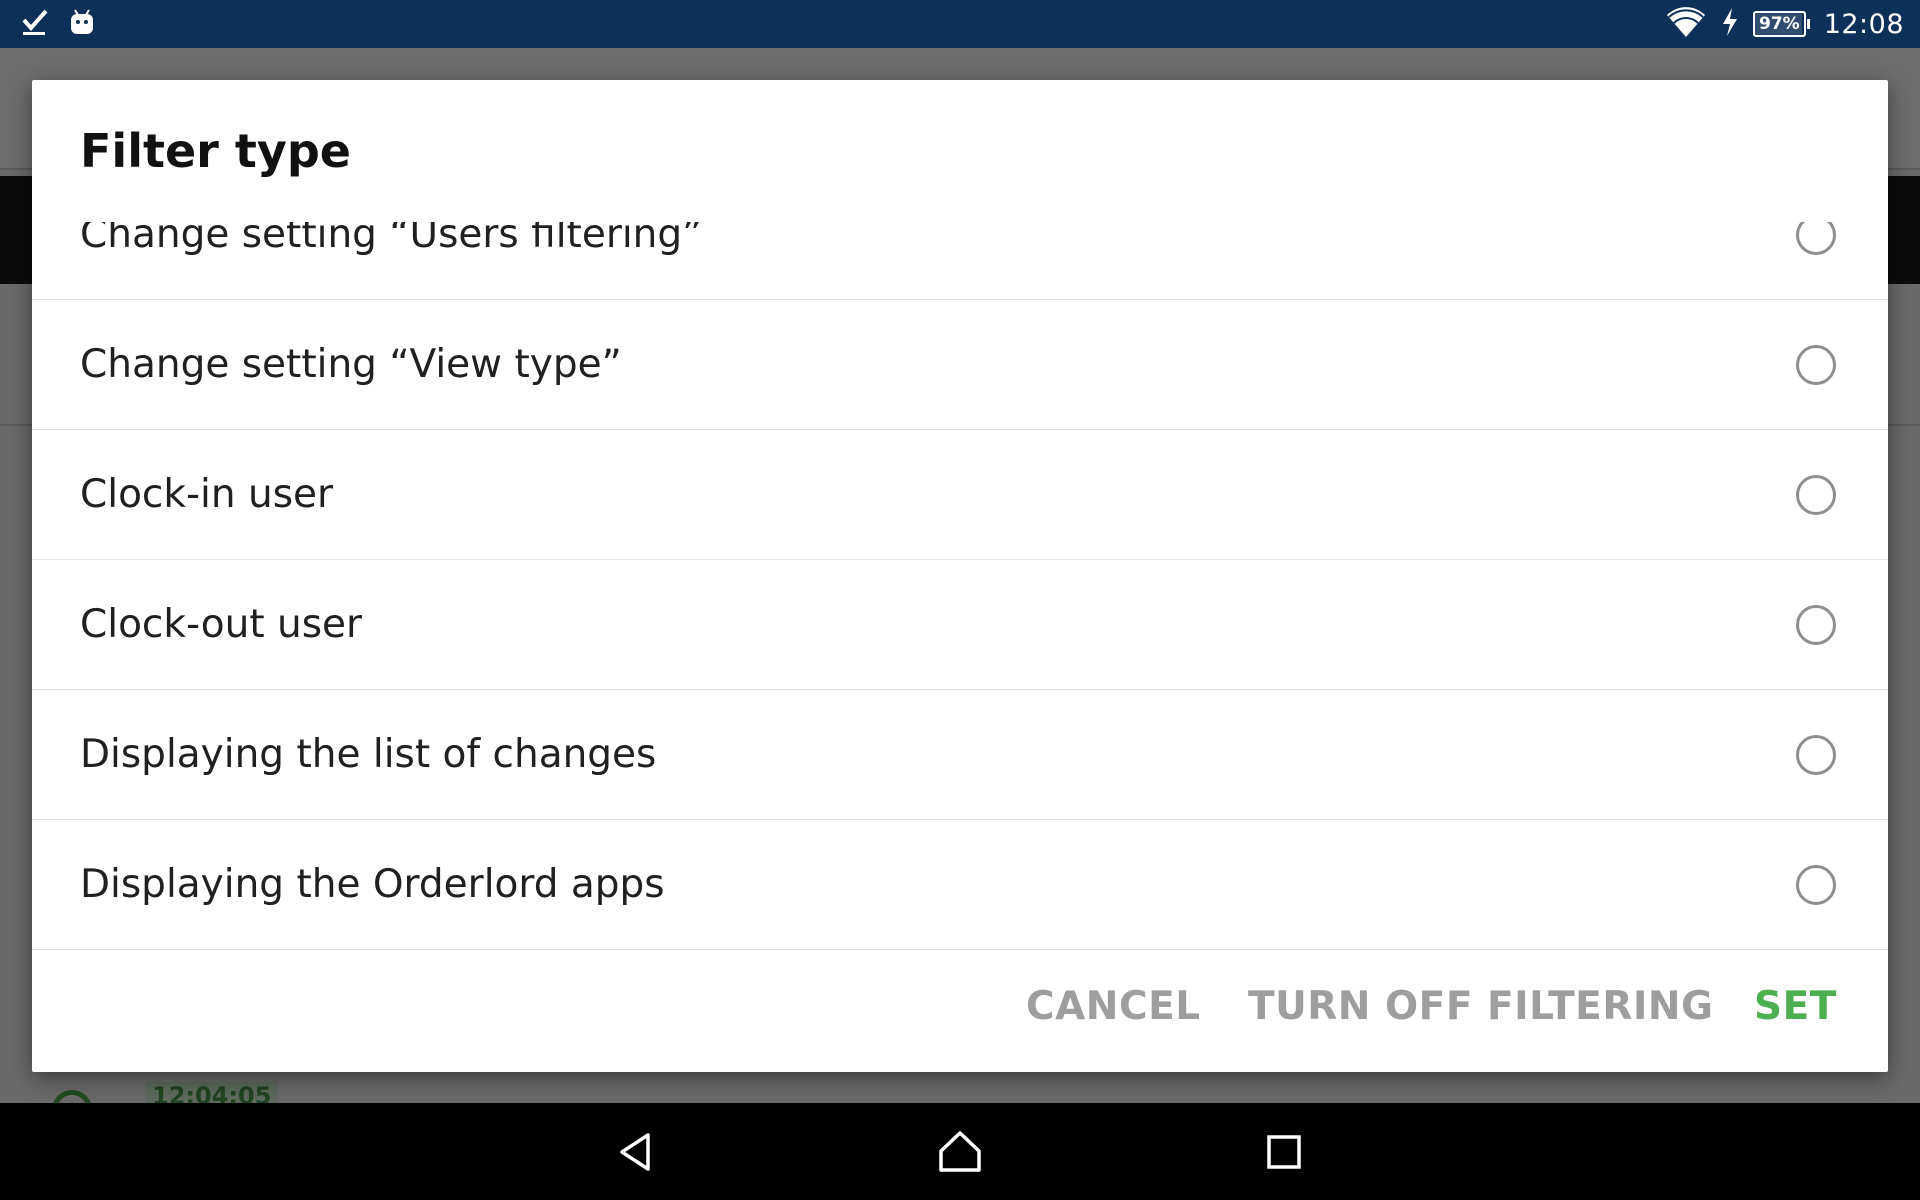 The image size is (1920, 1200). I want to click on option-users-filtering: Change setting “Users filtering”, so click(960, 261).